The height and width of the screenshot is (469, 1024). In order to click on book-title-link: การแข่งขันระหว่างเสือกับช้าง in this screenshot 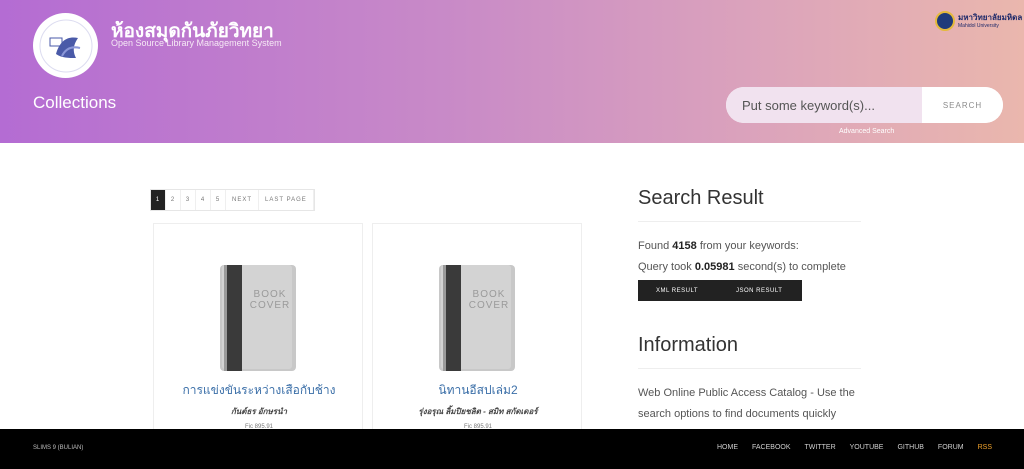, I will do `click(259, 390)`.